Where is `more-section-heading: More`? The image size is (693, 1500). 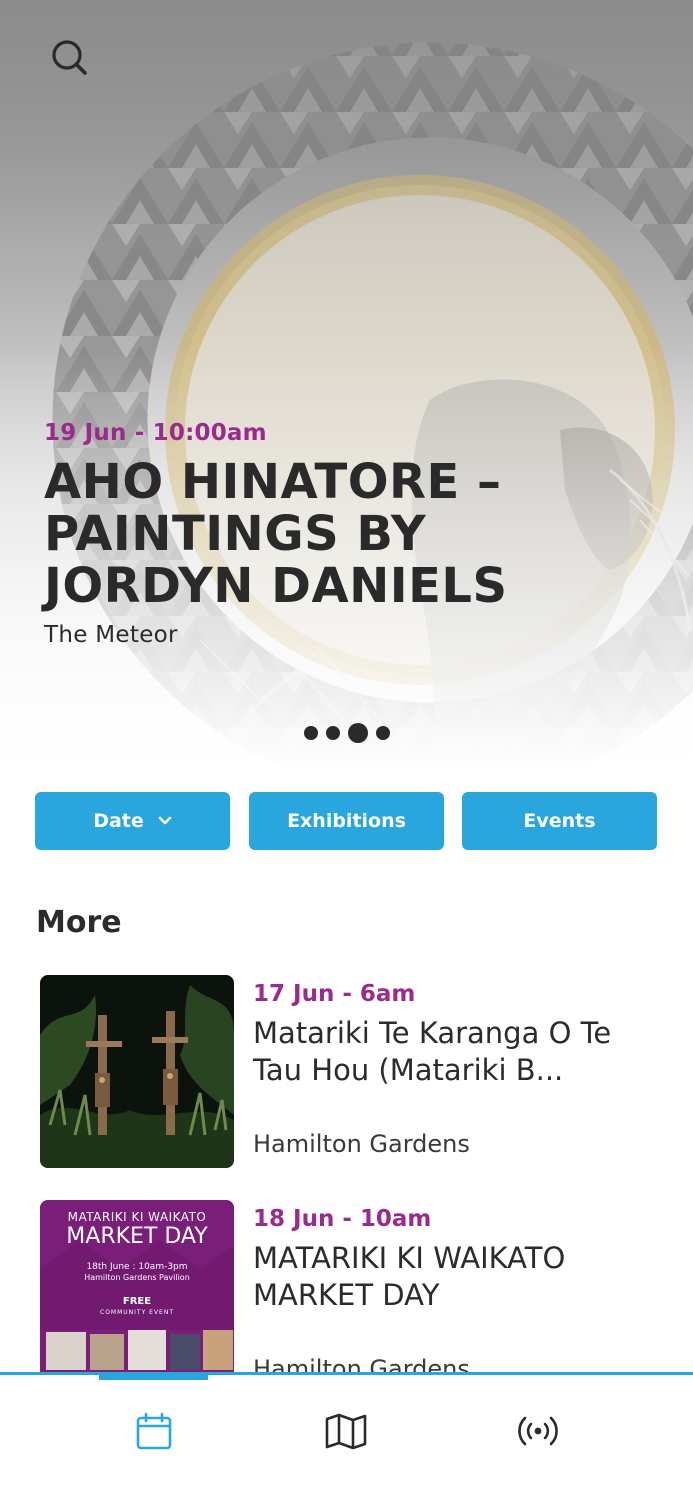
more-section-heading: More is located at coordinates (79, 922).